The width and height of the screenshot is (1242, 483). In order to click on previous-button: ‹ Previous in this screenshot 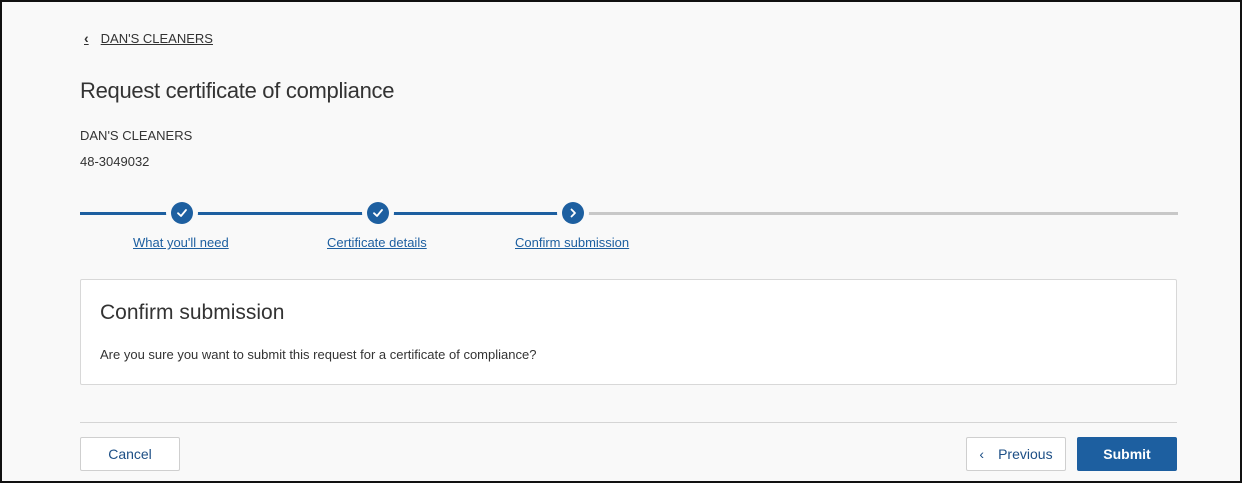, I will do `click(1016, 454)`.